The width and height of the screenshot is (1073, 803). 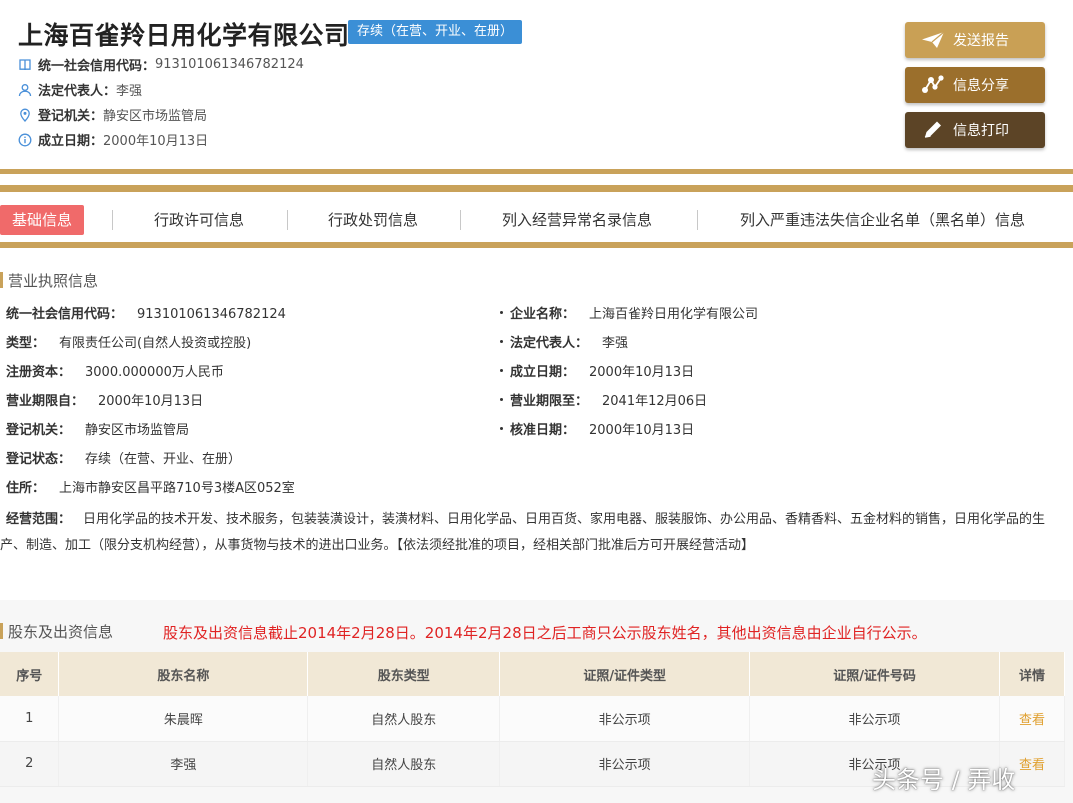 I want to click on column-header: 证照/证件类型, so click(x=625, y=674).